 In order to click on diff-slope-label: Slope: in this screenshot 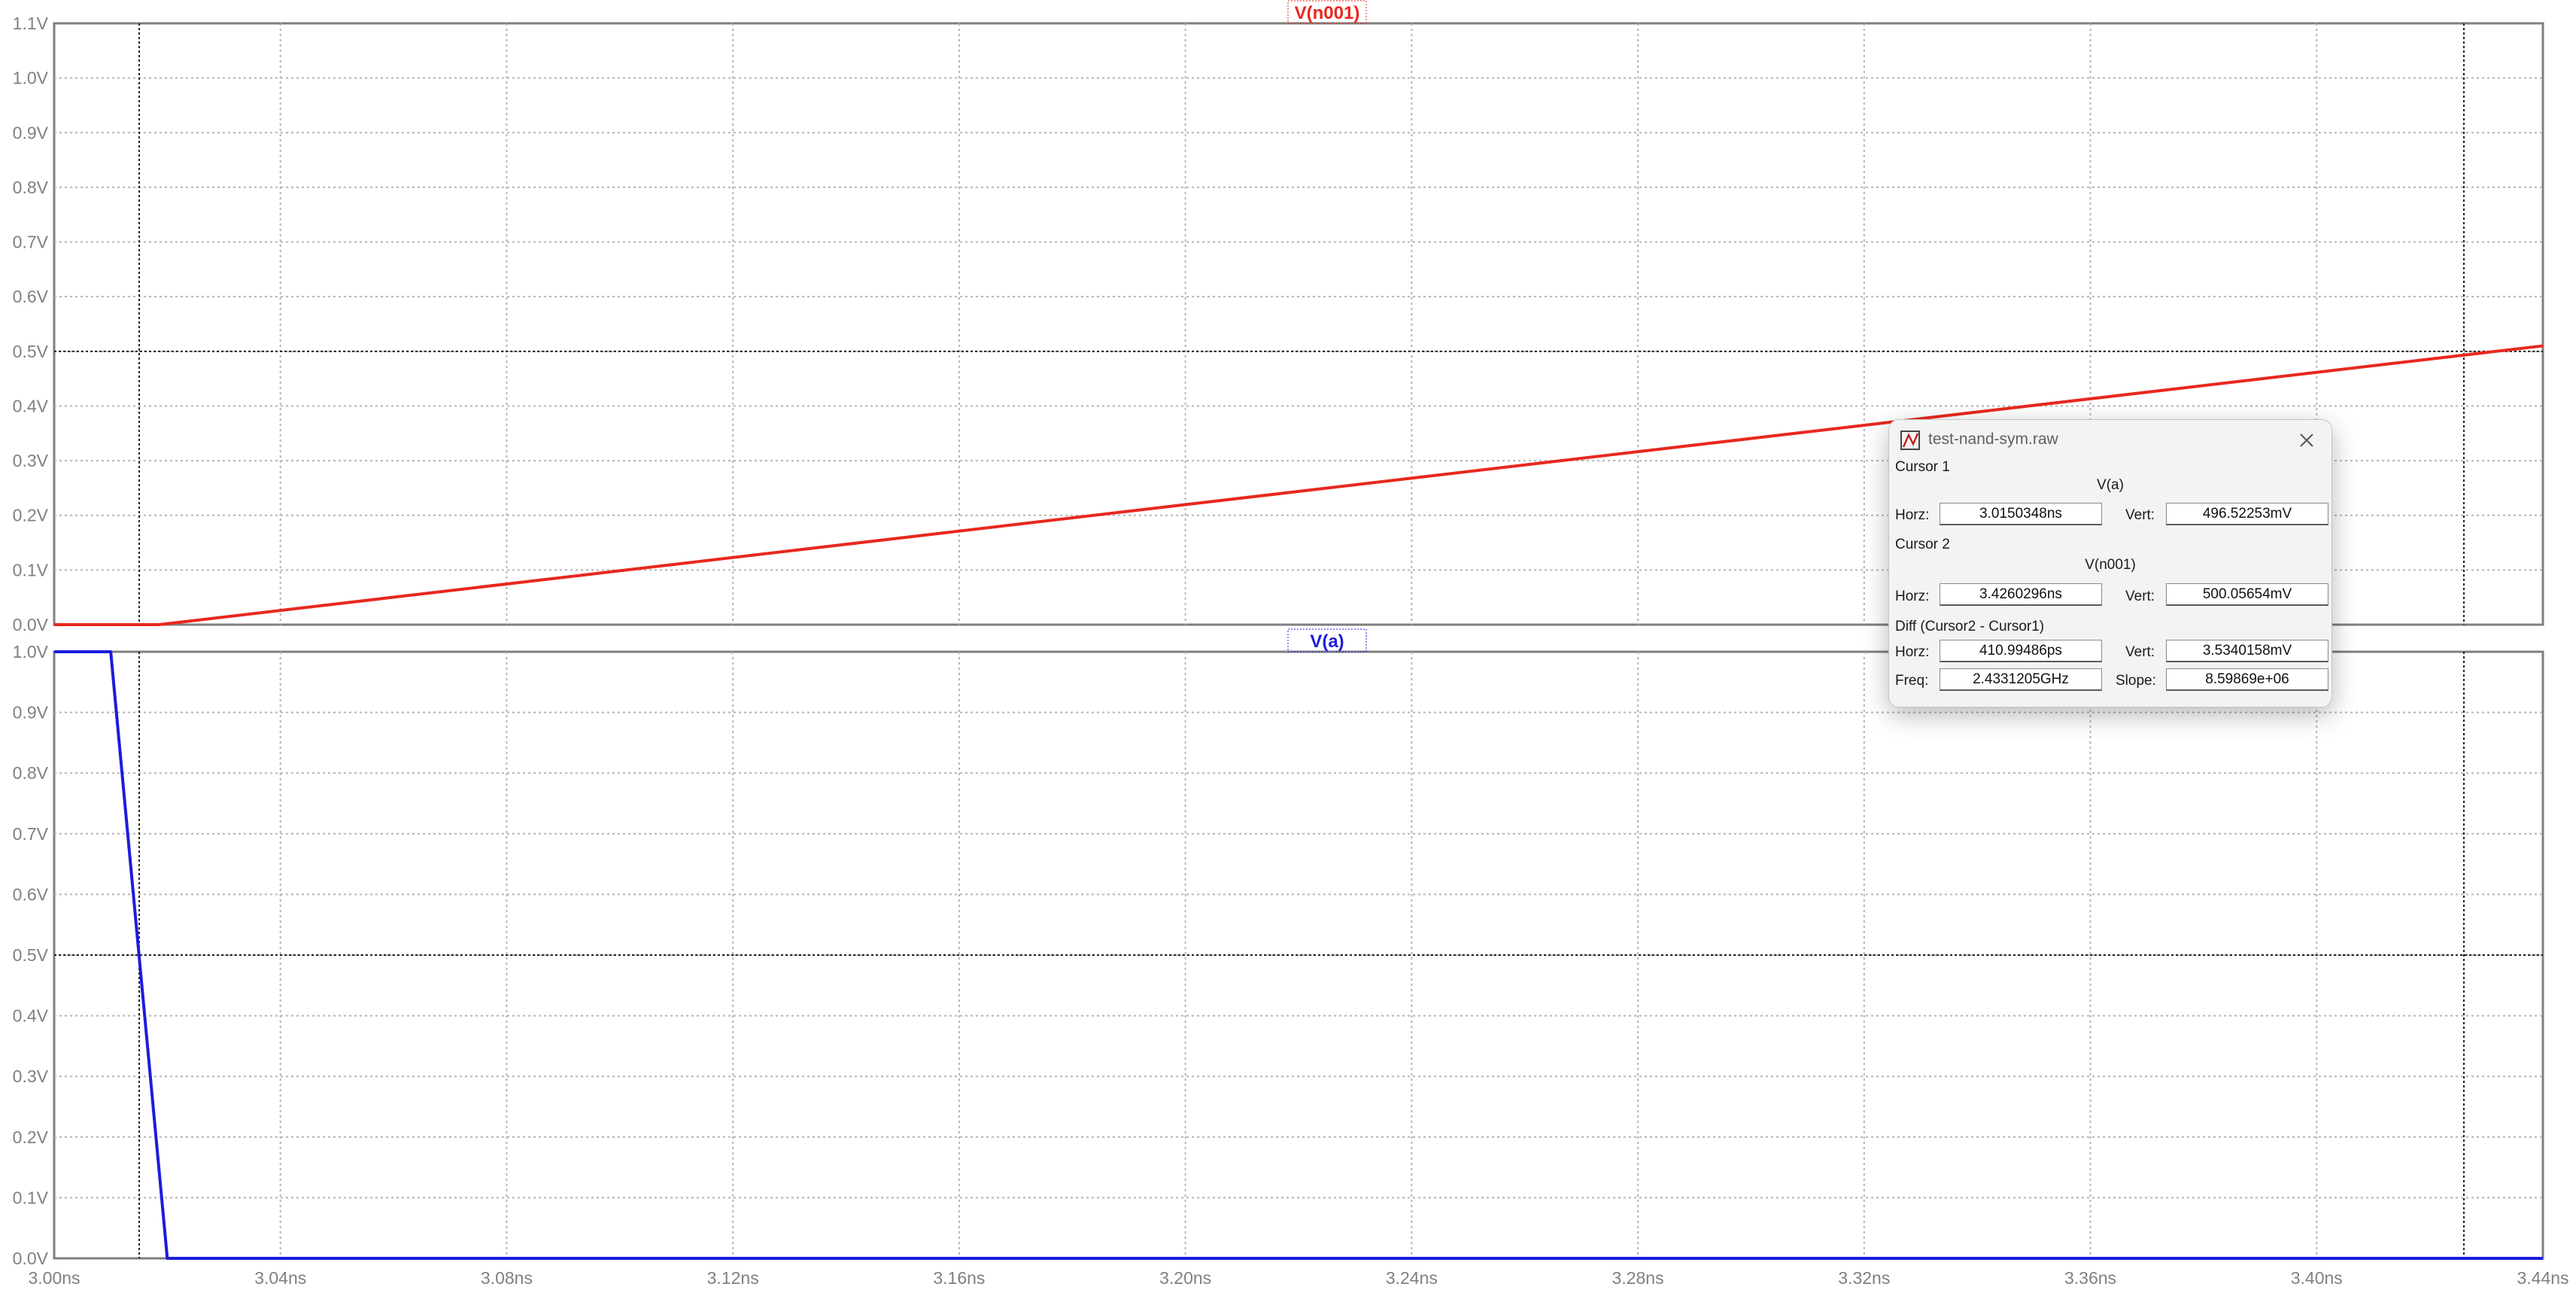, I will do `click(2136, 681)`.